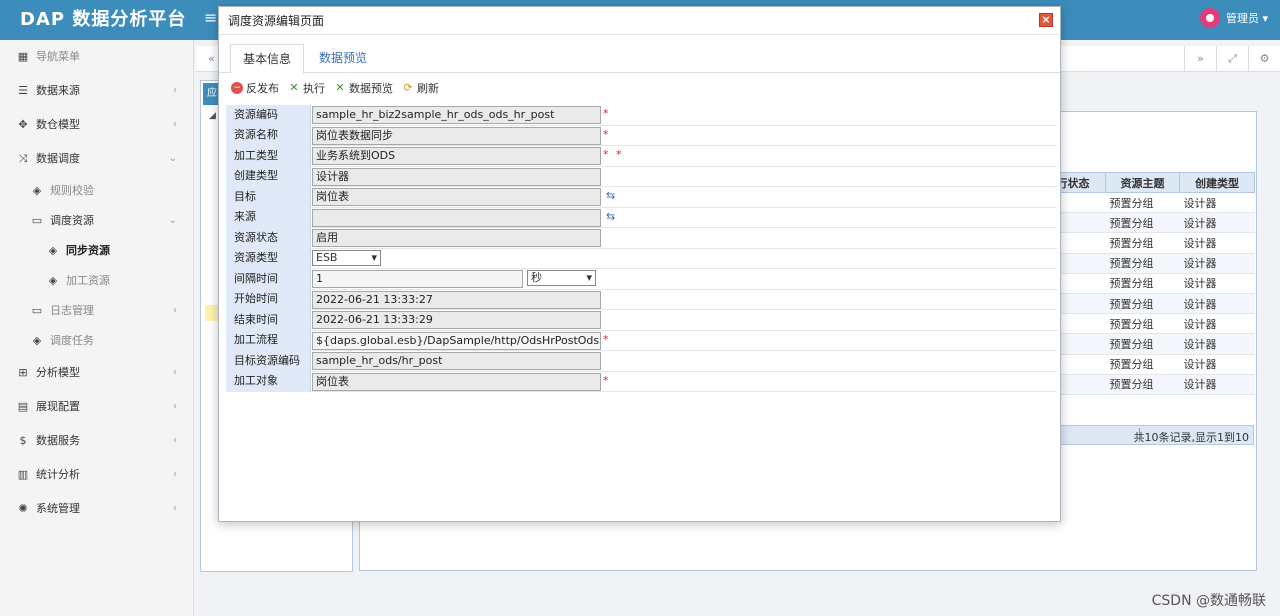 The image size is (1280, 616). Describe the element at coordinates (641, 197) in the screenshot. I see `form-row-target: 目标 岗位表 ⇆` at that location.